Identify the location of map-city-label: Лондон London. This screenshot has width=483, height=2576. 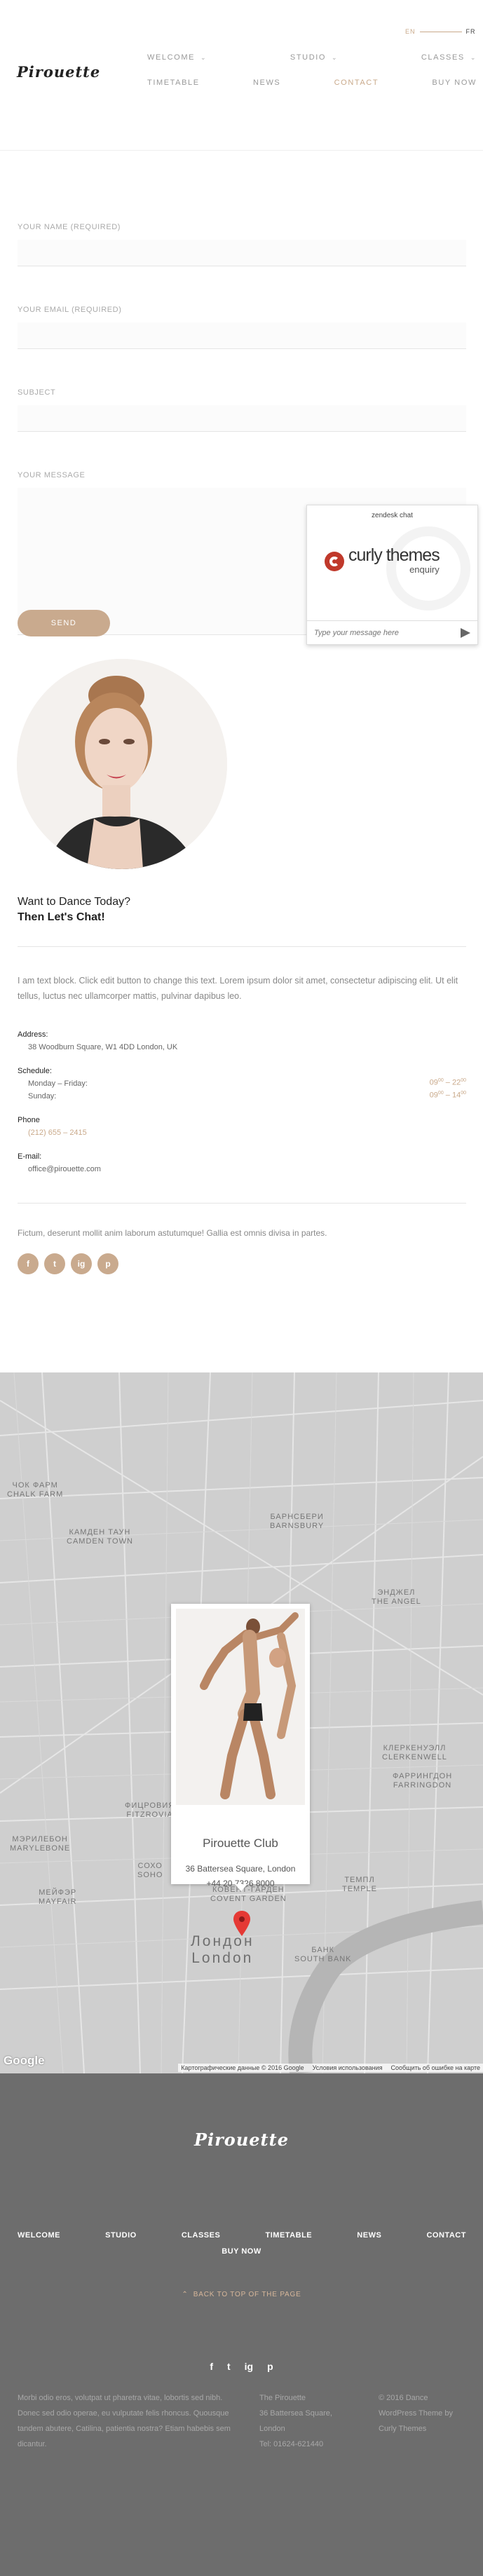
(222, 1950).